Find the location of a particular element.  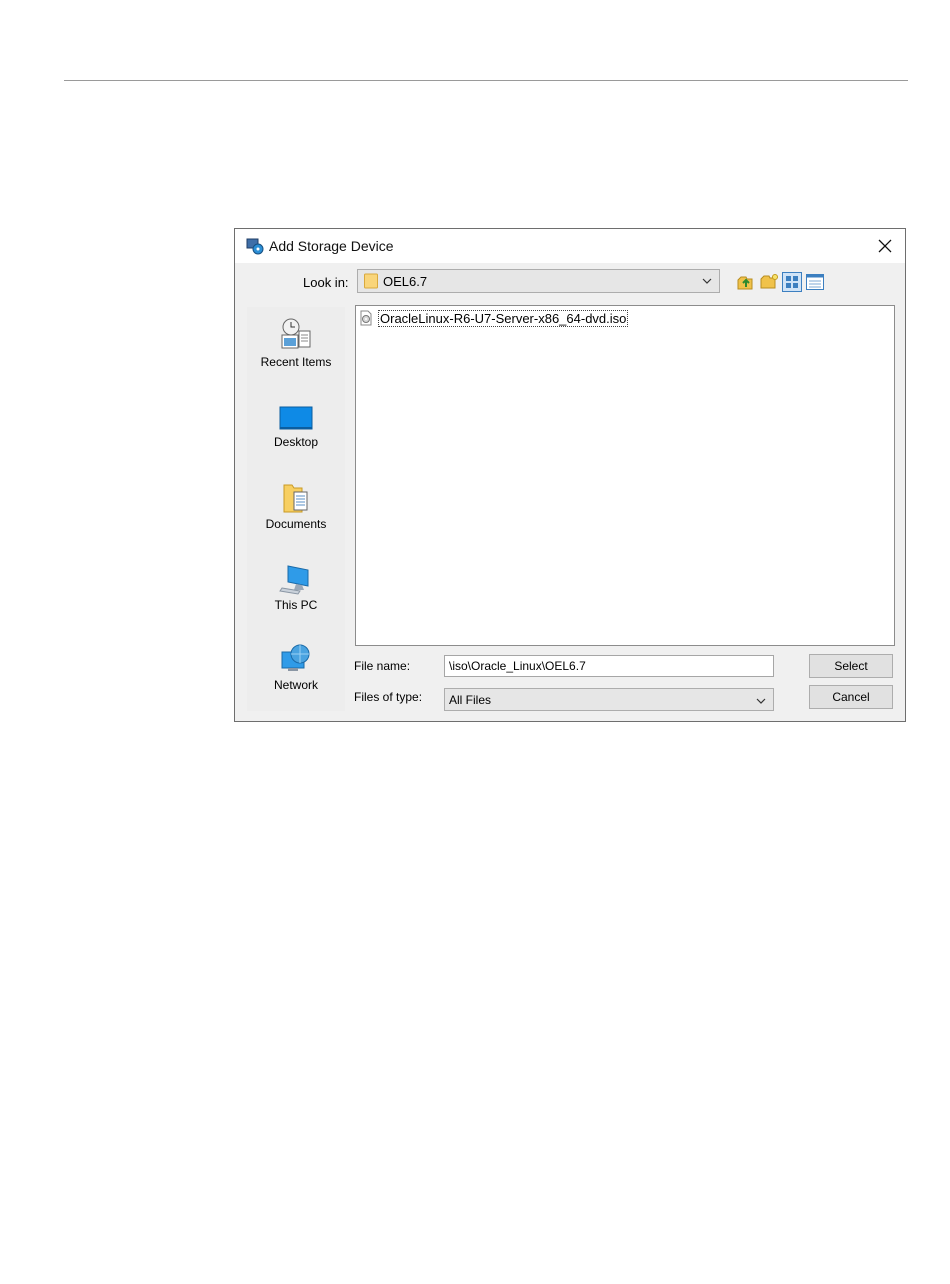

file-name-label: File name: is located at coordinates (382, 666).